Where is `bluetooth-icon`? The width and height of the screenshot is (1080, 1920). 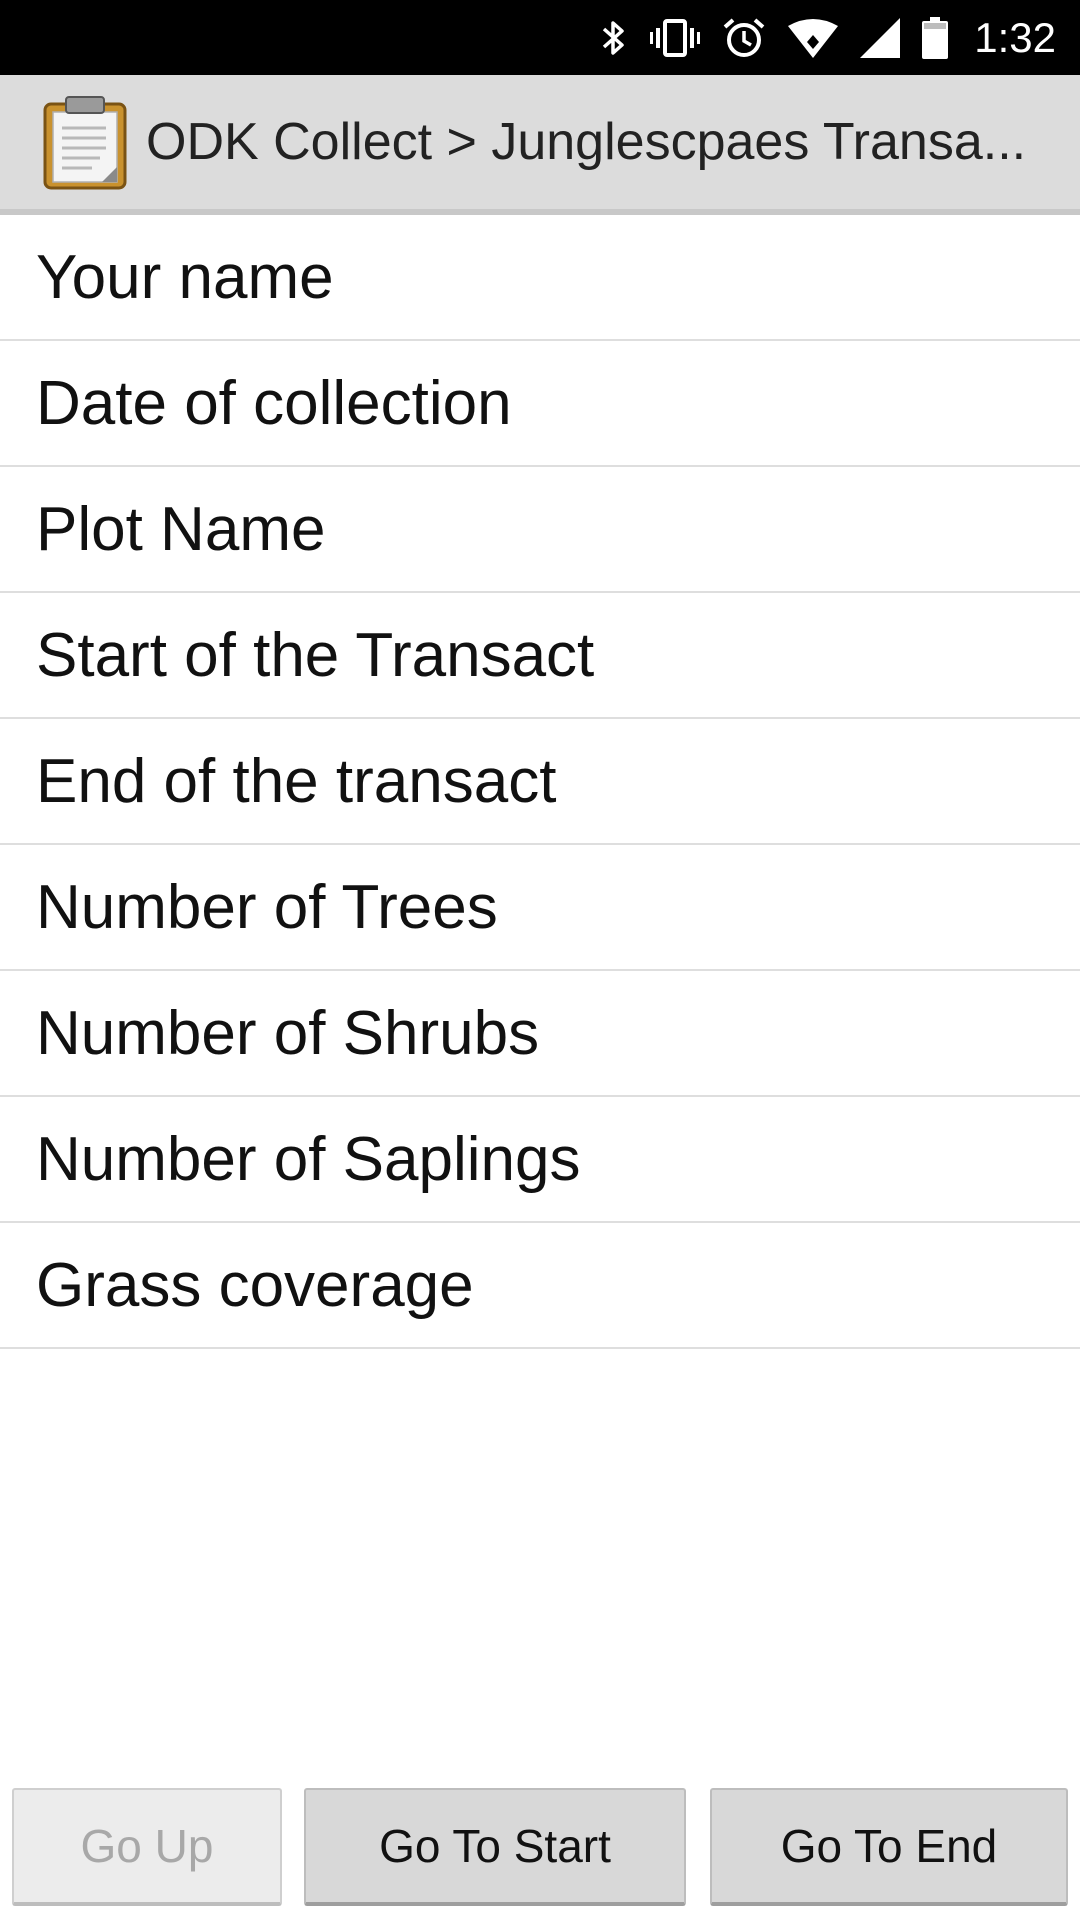 bluetooth-icon is located at coordinates (614, 38).